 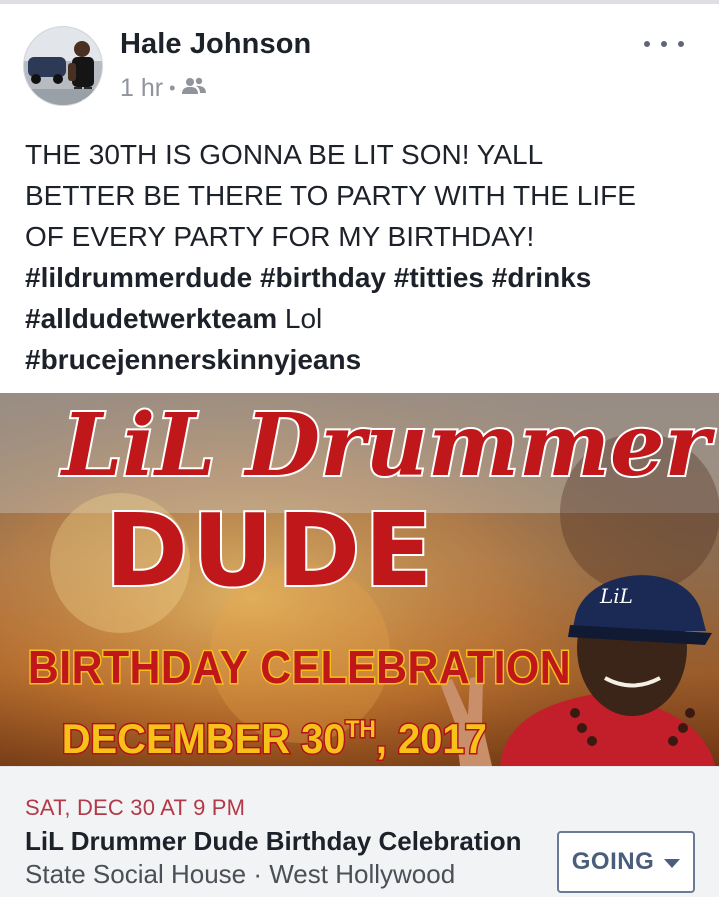 What do you see at coordinates (215, 44) in the screenshot?
I see `author-name: Hale Johnson` at bounding box center [215, 44].